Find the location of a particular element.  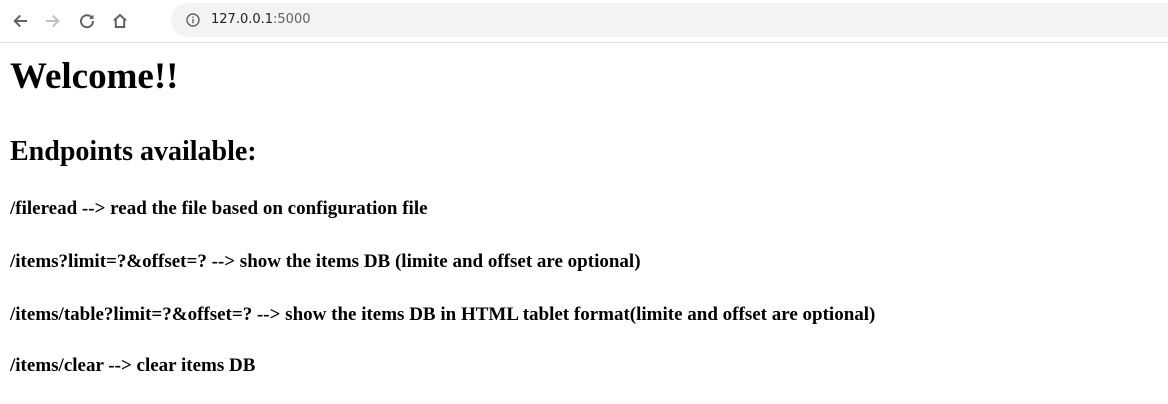

address-bar: 127.0.0.1:5000 is located at coordinates (669, 20).